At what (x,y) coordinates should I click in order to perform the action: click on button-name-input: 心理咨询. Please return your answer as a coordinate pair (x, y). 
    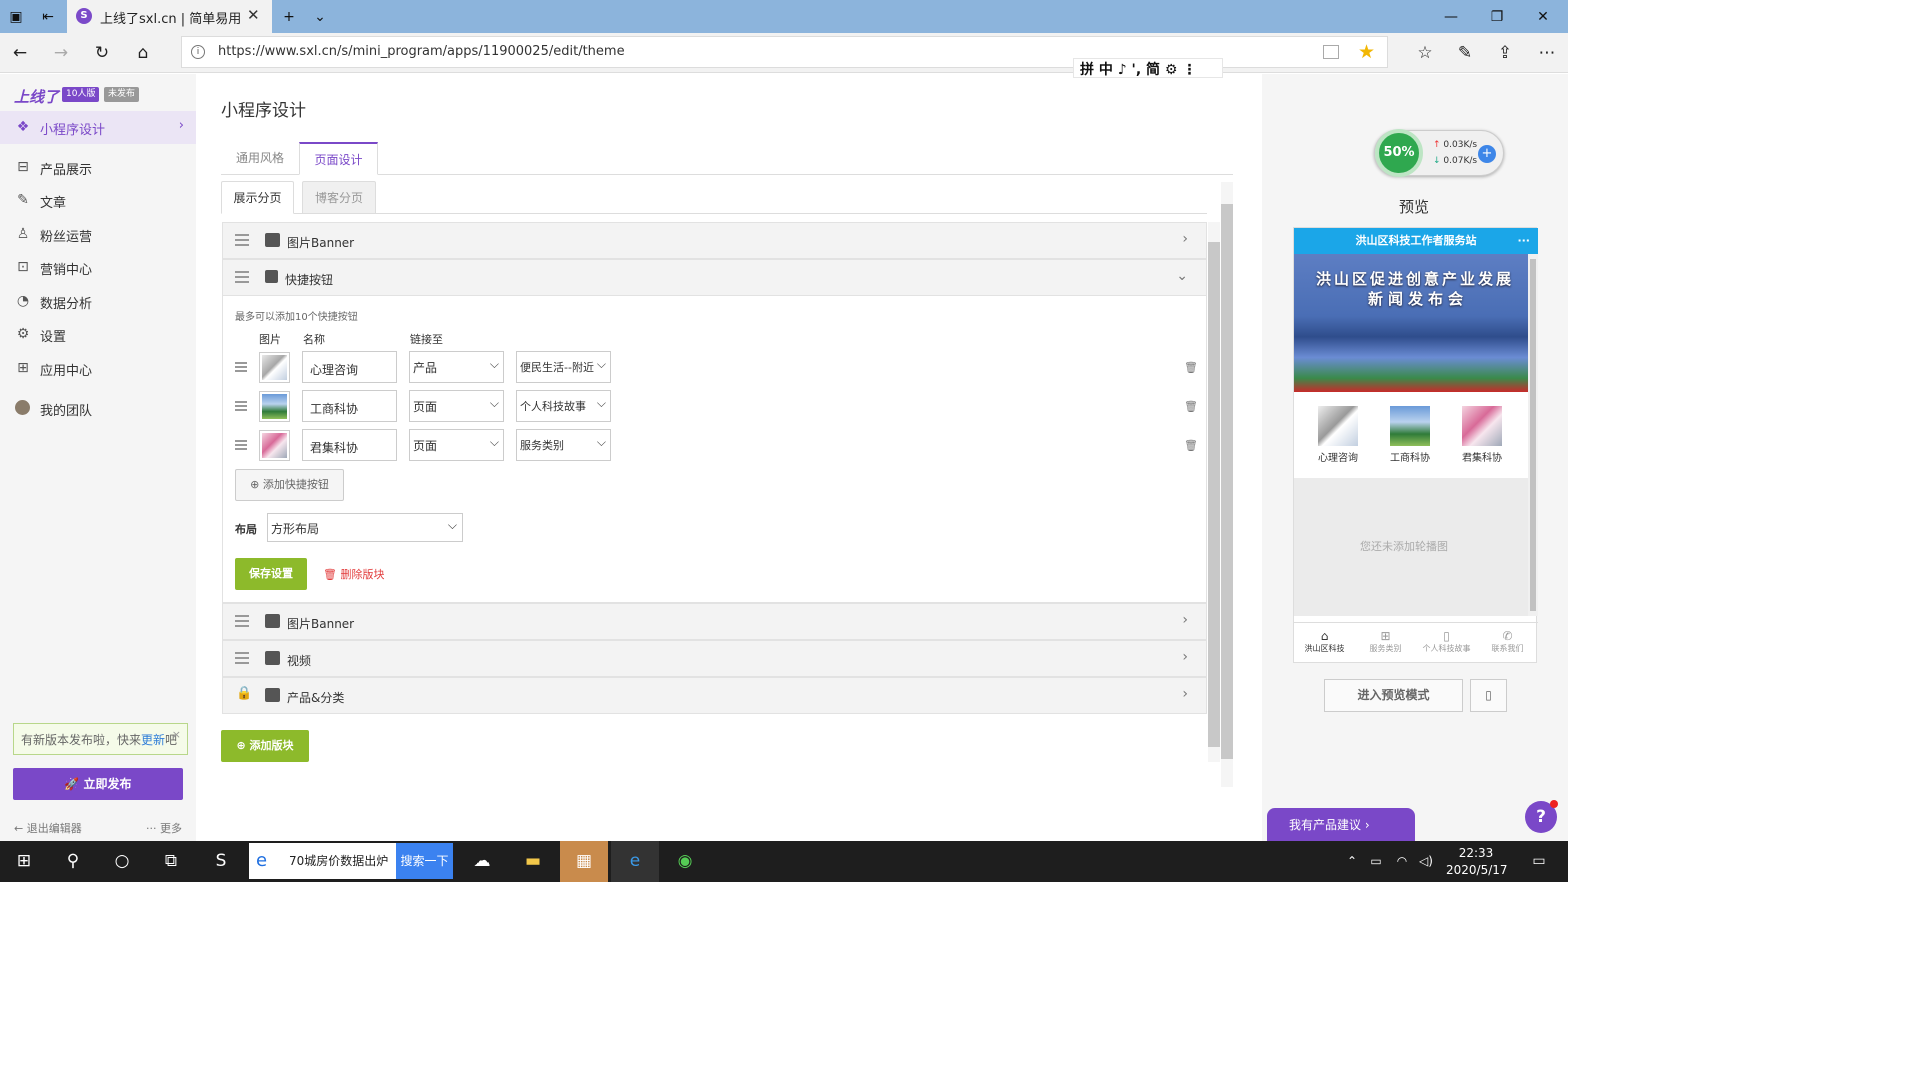
    Looking at the image, I should click on (349, 367).